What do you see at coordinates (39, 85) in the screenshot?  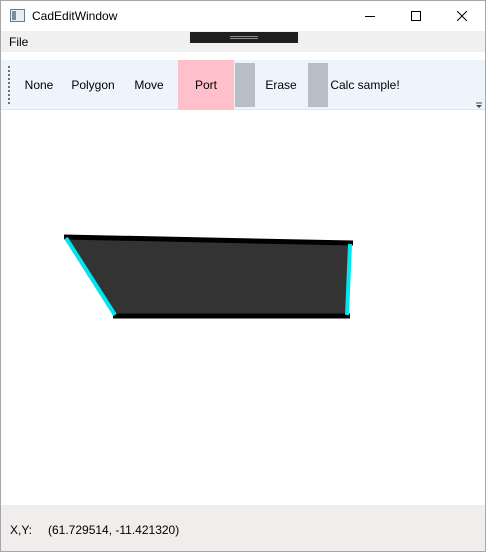 I see `tool-none-button: None` at bounding box center [39, 85].